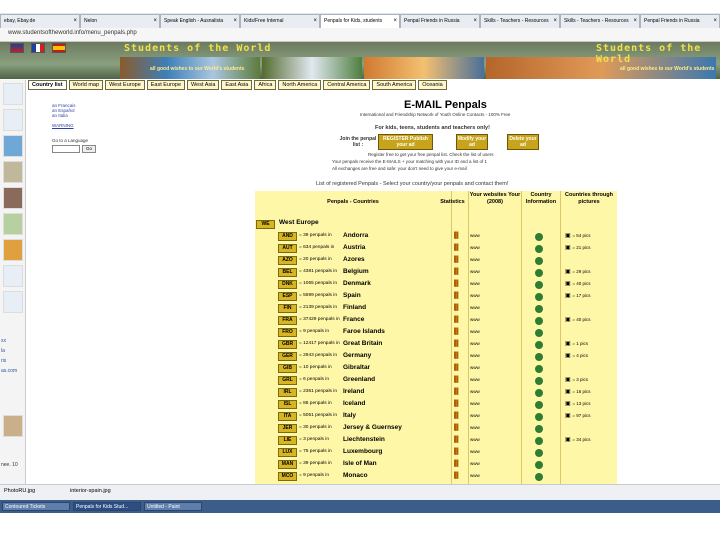 The height and width of the screenshot is (540, 720). Describe the element at coordinates (472, 142) in the screenshot. I see `modify-button: Modify your ad` at that location.